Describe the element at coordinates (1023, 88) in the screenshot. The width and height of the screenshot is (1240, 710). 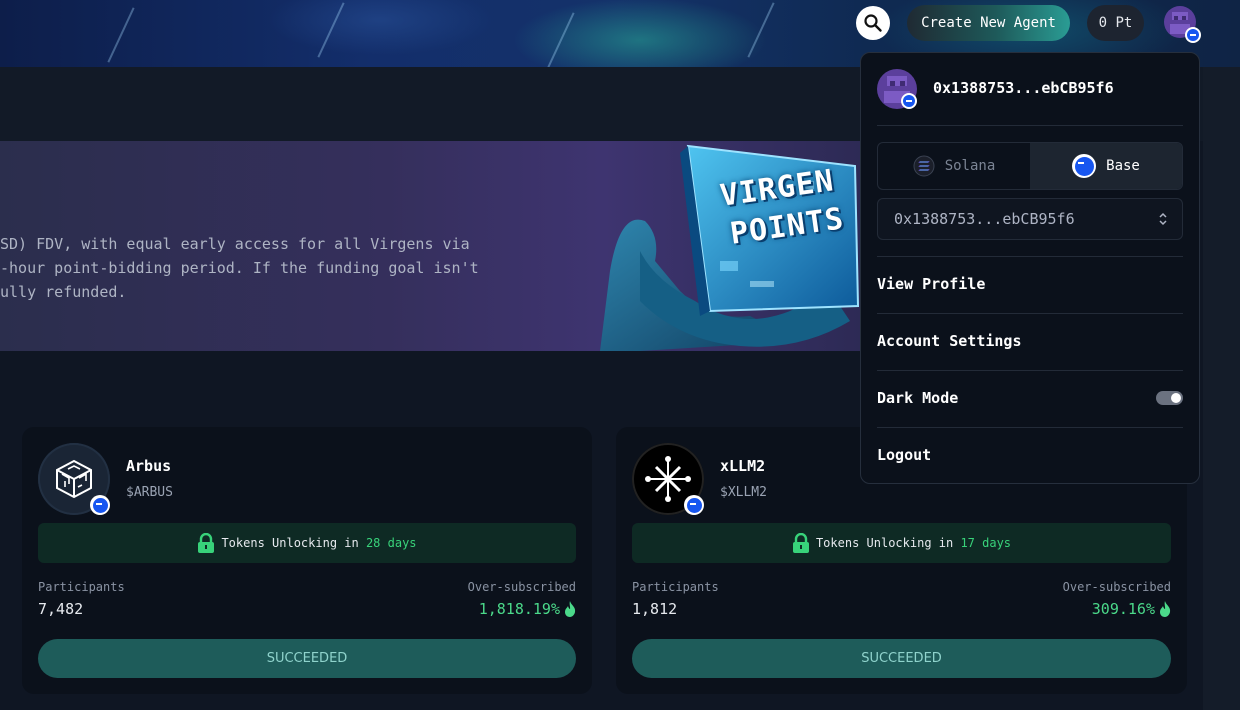
I see `wallet-address: 0x1388753...ebCB95f6` at that location.